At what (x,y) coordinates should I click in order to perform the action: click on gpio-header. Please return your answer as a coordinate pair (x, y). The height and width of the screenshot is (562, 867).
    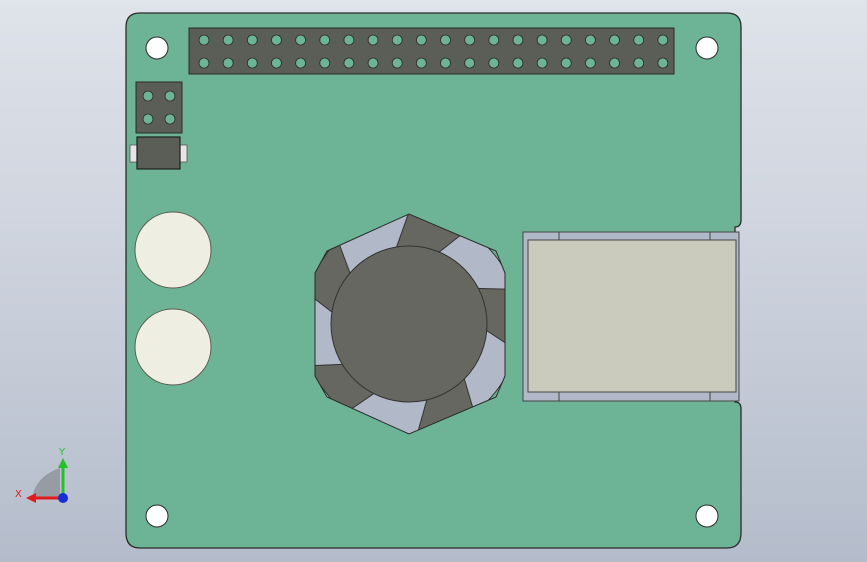
    Looking at the image, I should click on (431, 51).